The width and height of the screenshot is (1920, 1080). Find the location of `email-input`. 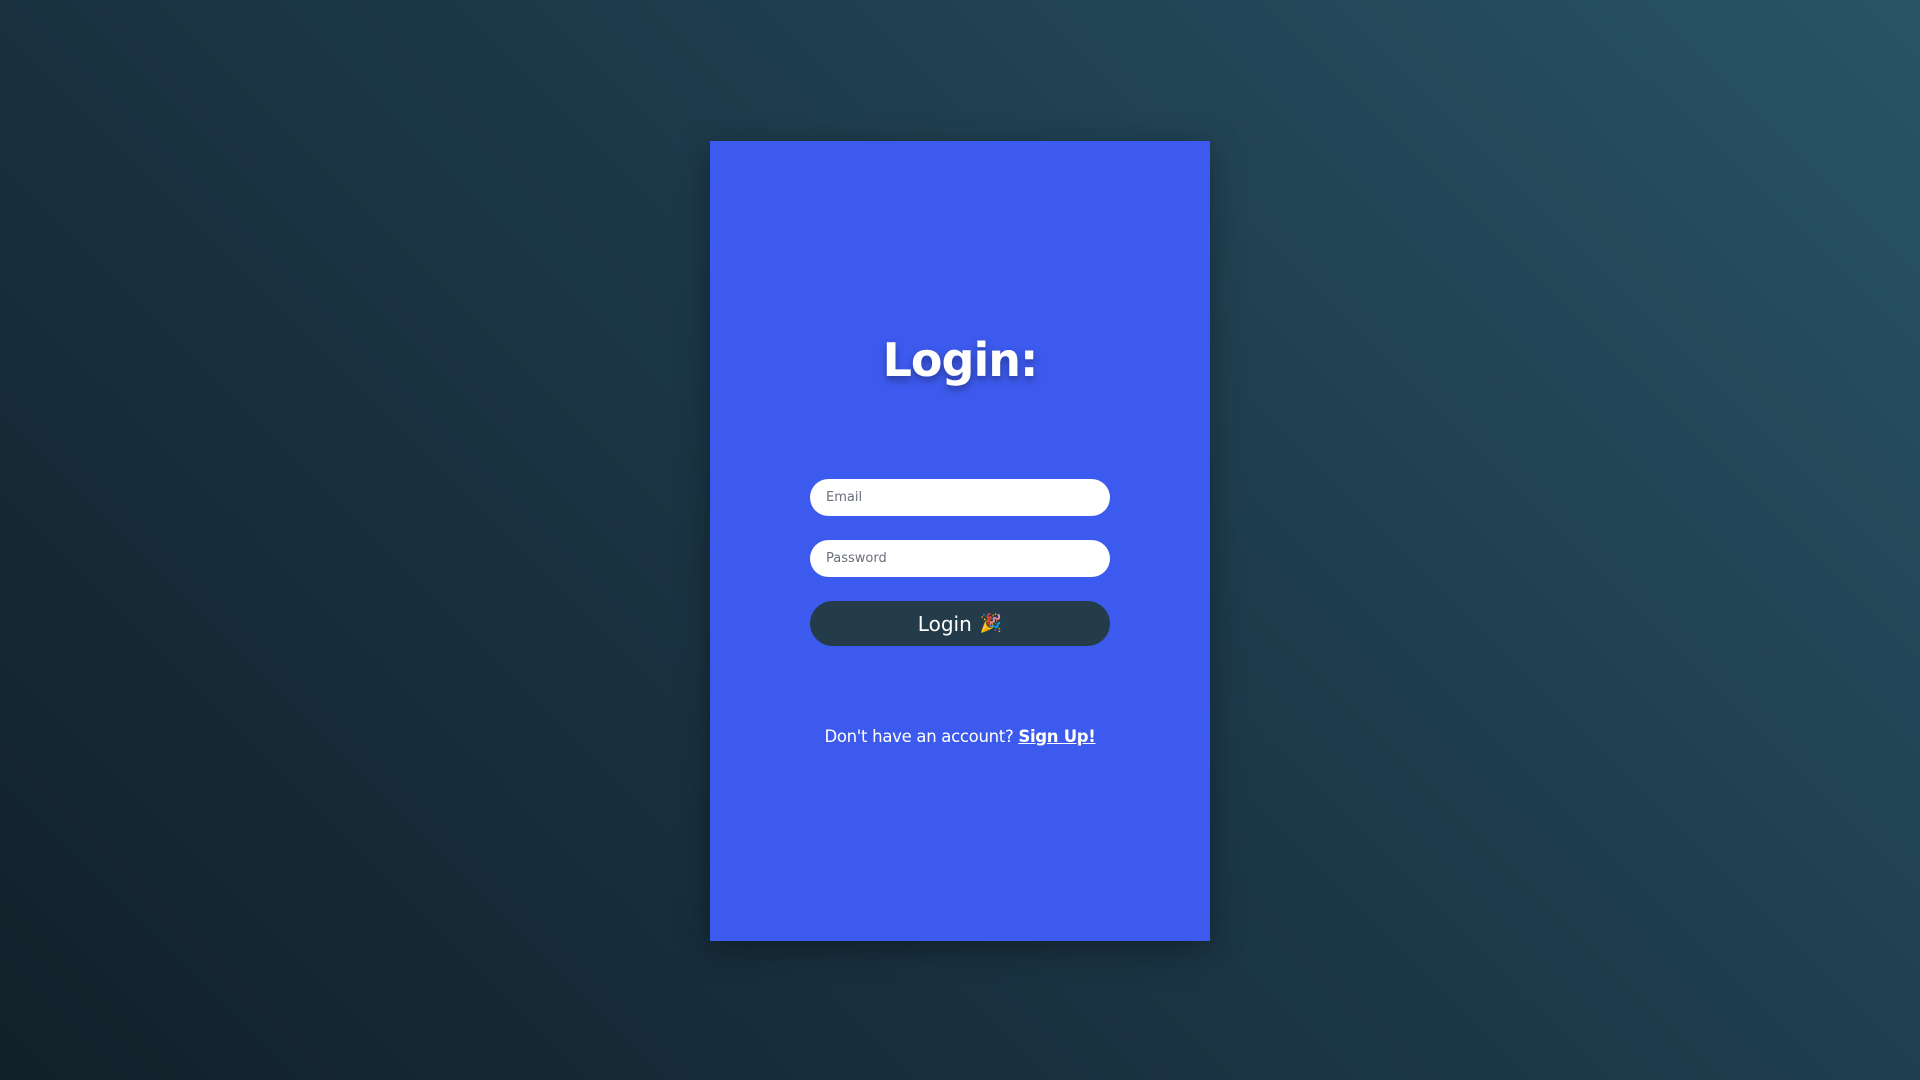

email-input is located at coordinates (960, 497).